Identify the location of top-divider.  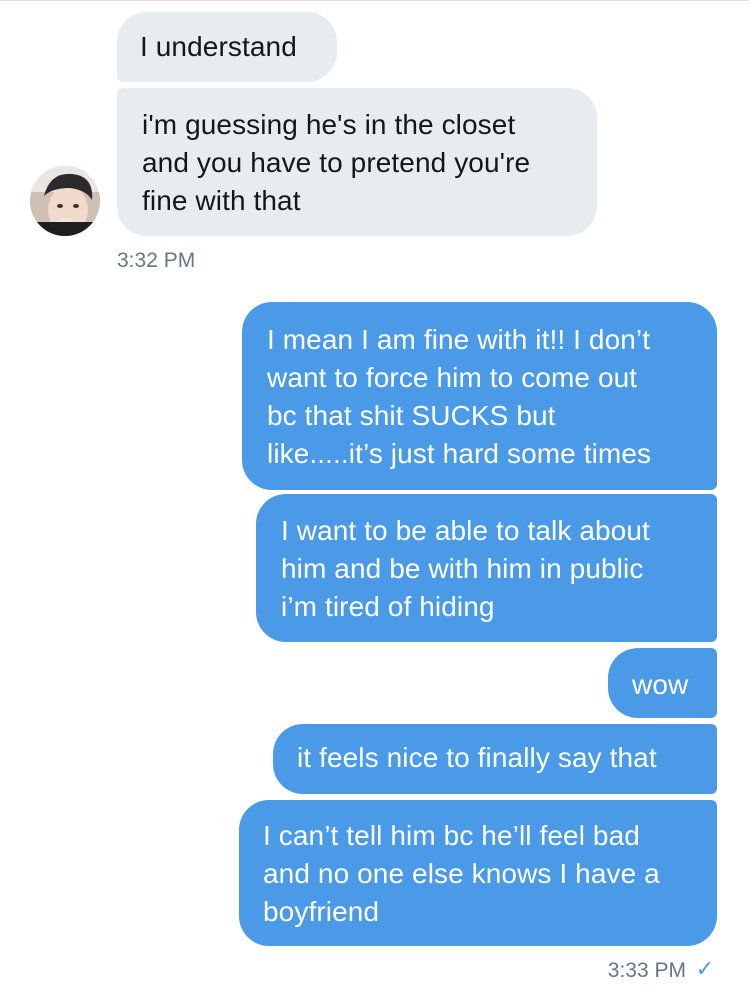
(374, 0).